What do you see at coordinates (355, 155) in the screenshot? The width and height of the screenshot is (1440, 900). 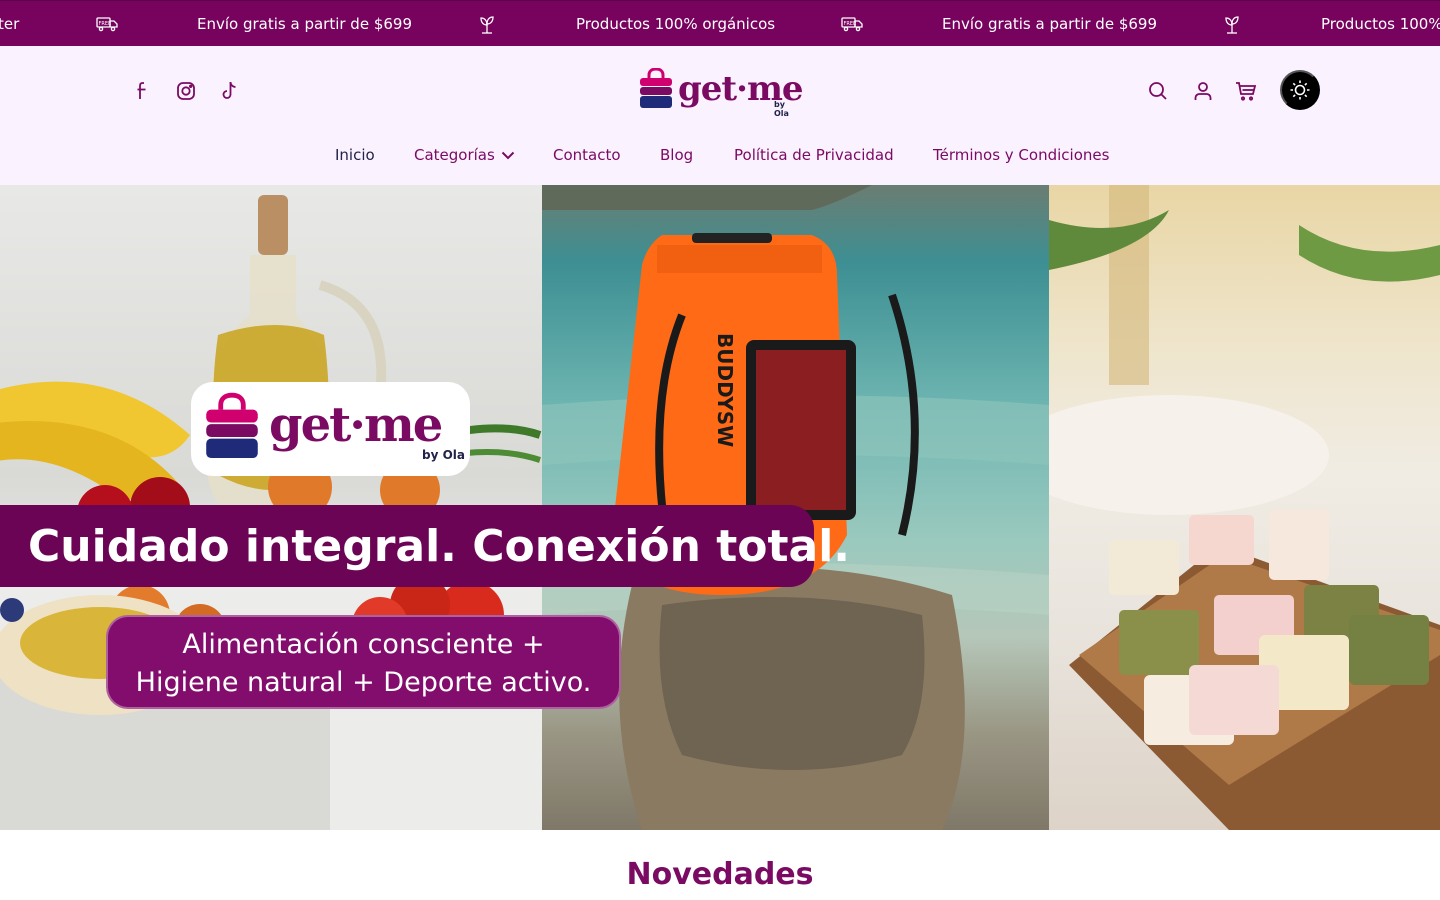 I see `nav-item-inicio: Inicio` at bounding box center [355, 155].